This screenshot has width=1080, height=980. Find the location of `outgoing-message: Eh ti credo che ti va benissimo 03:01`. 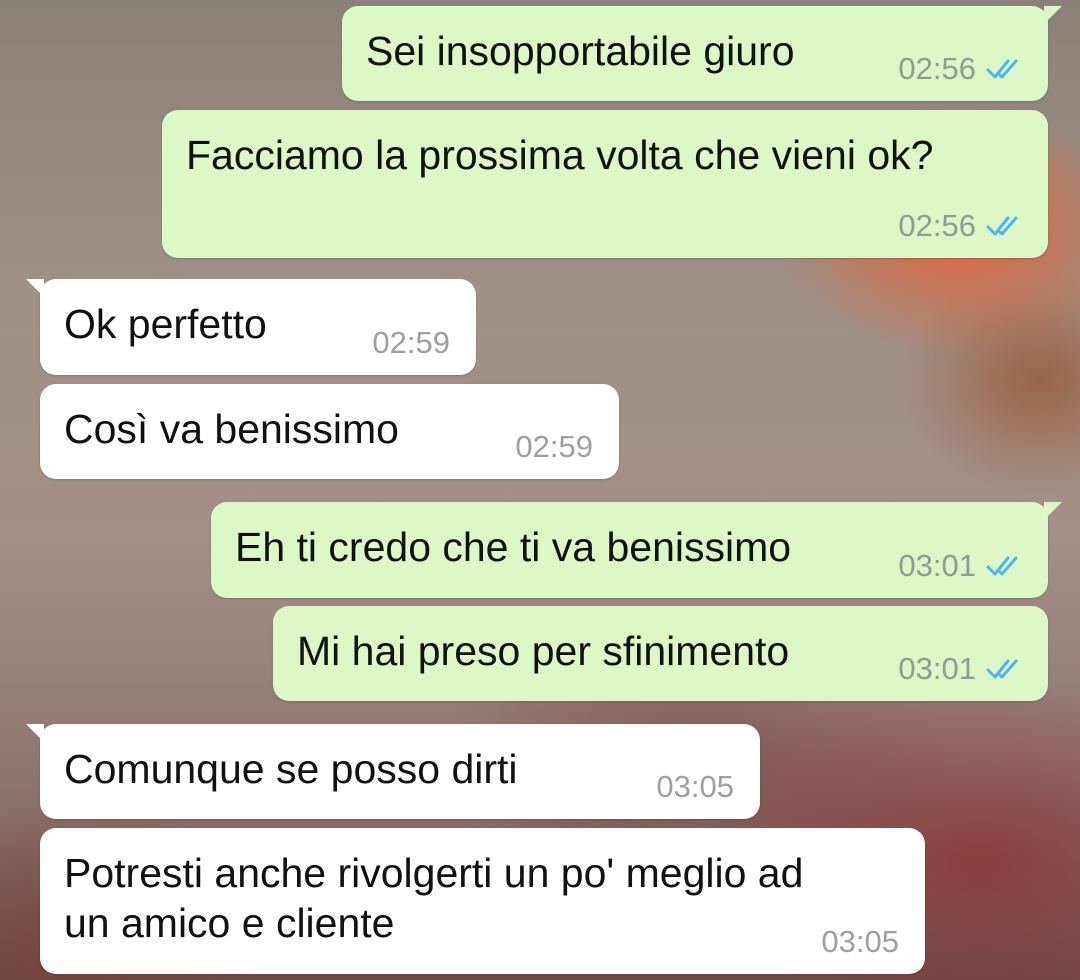

outgoing-message: Eh ti credo che ti va benissimo 03:01 is located at coordinates (636, 550).